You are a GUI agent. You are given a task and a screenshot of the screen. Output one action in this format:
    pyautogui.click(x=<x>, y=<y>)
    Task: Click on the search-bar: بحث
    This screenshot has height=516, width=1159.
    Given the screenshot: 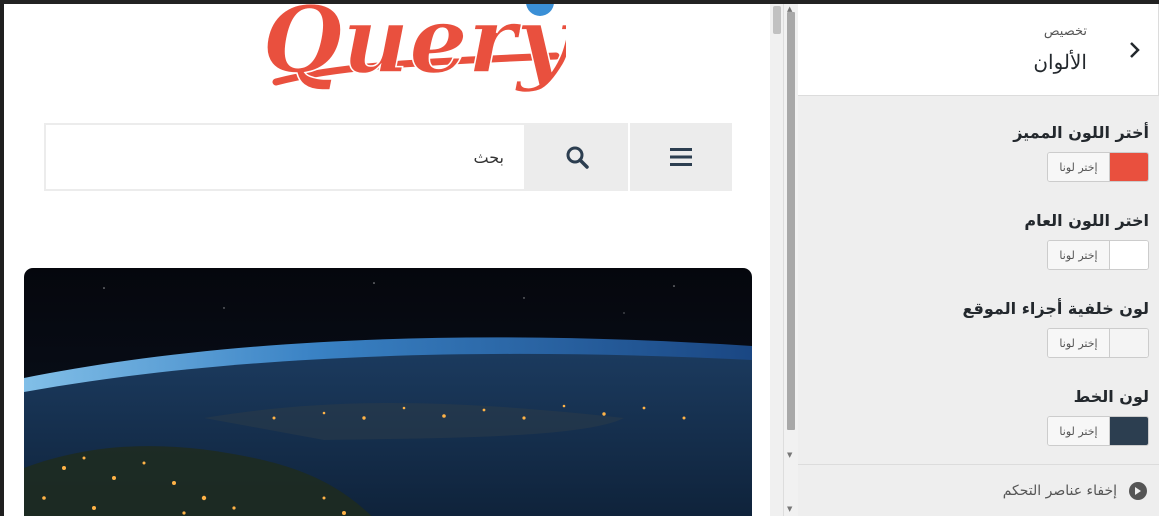 What is the action you would take?
    pyautogui.click(x=389, y=157)
    